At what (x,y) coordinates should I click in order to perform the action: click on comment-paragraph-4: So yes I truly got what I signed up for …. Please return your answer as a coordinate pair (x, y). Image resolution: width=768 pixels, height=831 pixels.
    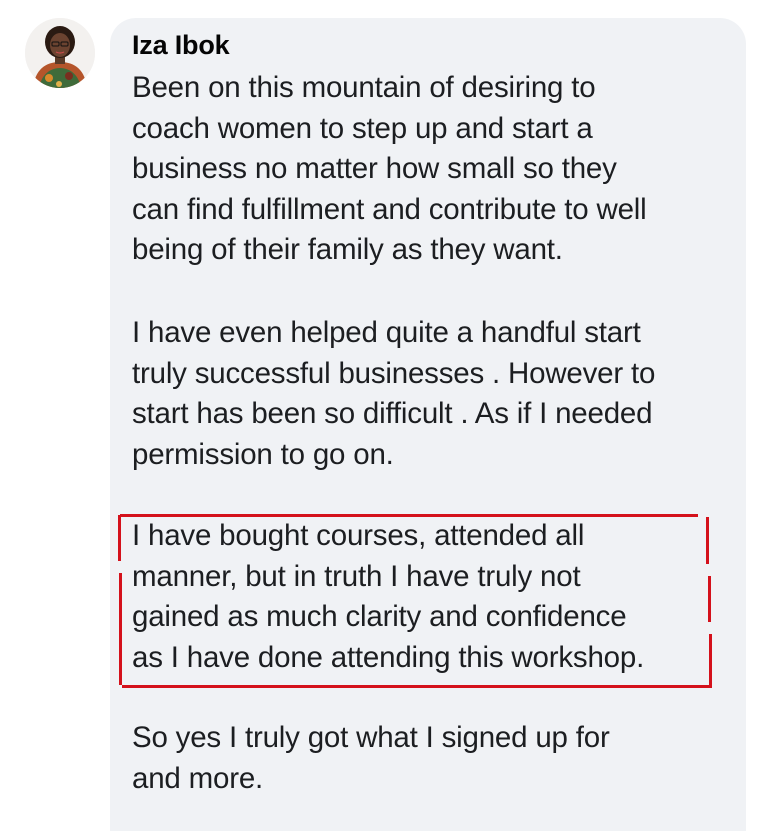
    Looking at the image, I should click on (371, 758).